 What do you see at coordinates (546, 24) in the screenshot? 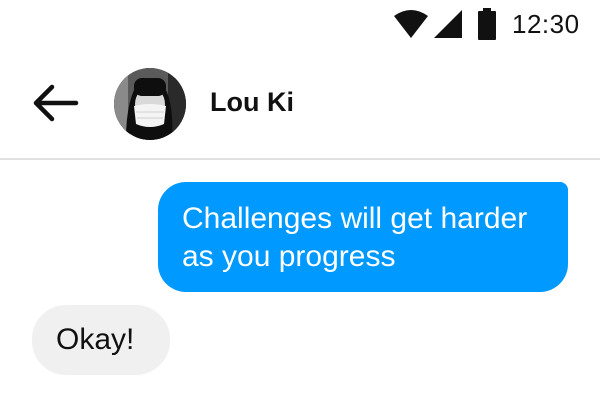
I see `status-time: 12:30` at bounding box center [546, 24].